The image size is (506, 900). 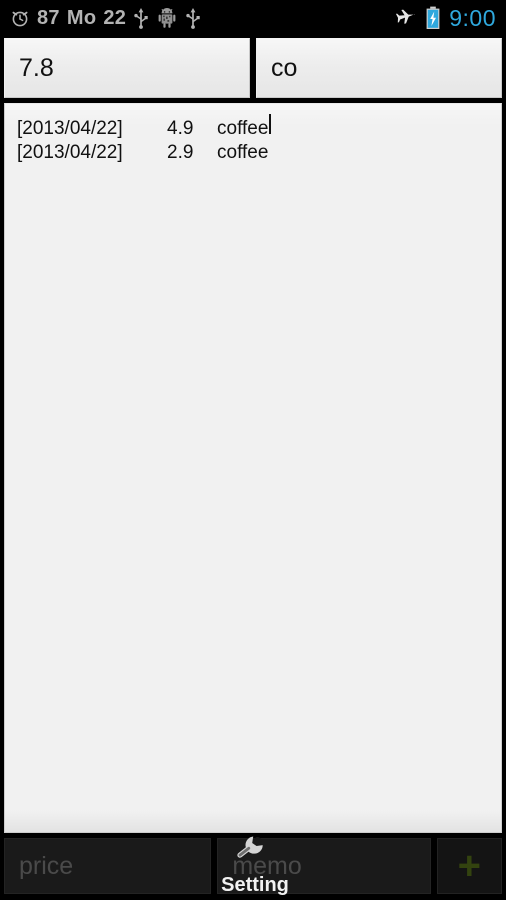 I want to click on setting-label: Setting, so click(x=255, y=885).